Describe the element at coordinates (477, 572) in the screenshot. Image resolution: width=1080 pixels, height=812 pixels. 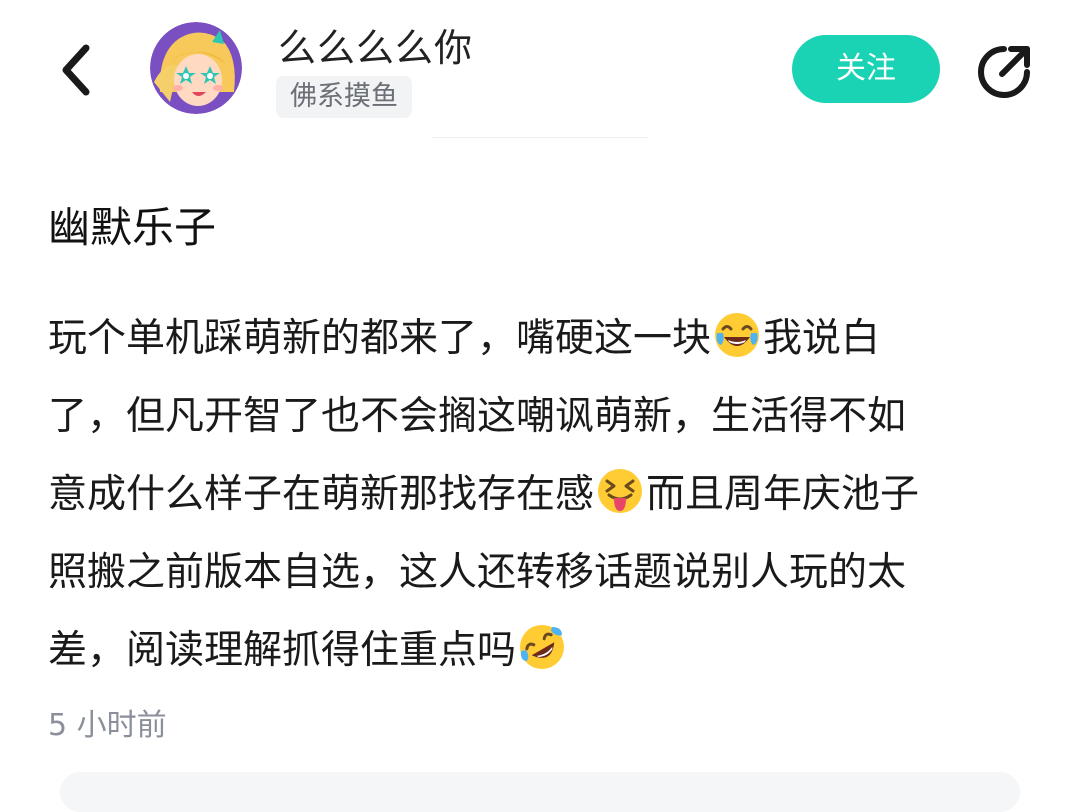
I see `post-text: 照搬之前版本自选，这人还转移话题说别人玩的太` at that location.